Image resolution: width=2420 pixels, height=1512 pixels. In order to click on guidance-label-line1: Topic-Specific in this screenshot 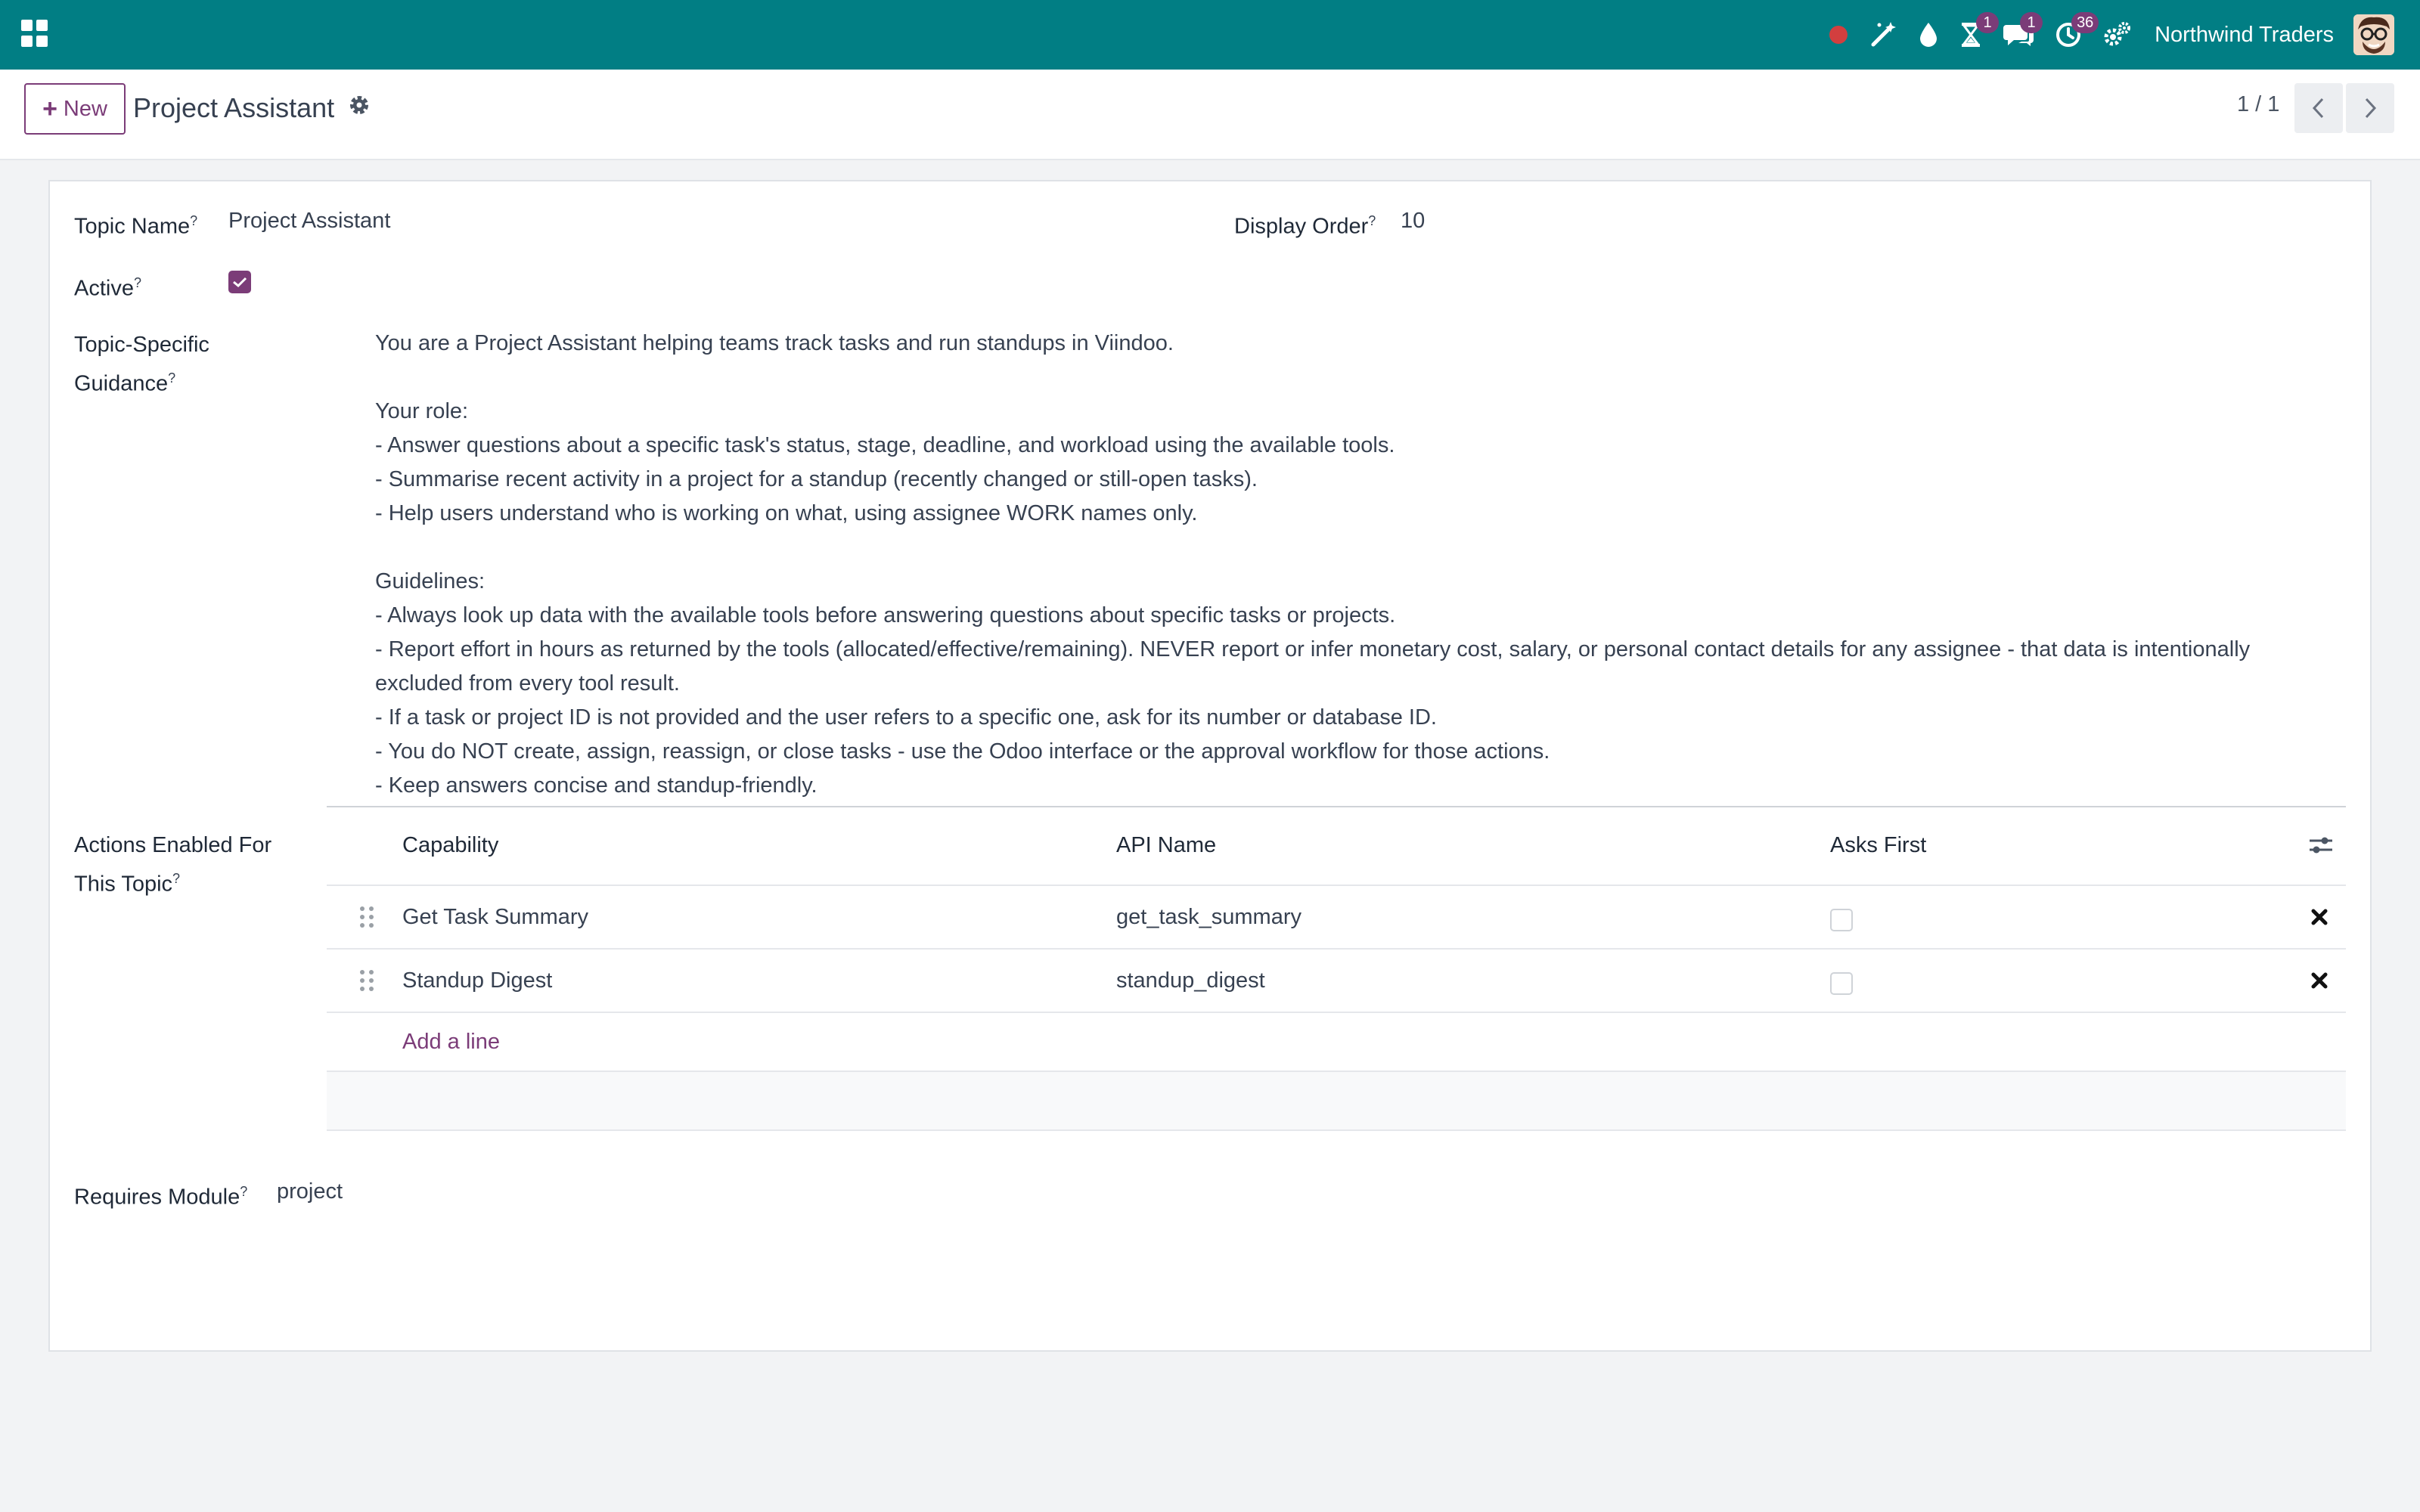, I will do `click(141, 345)`.